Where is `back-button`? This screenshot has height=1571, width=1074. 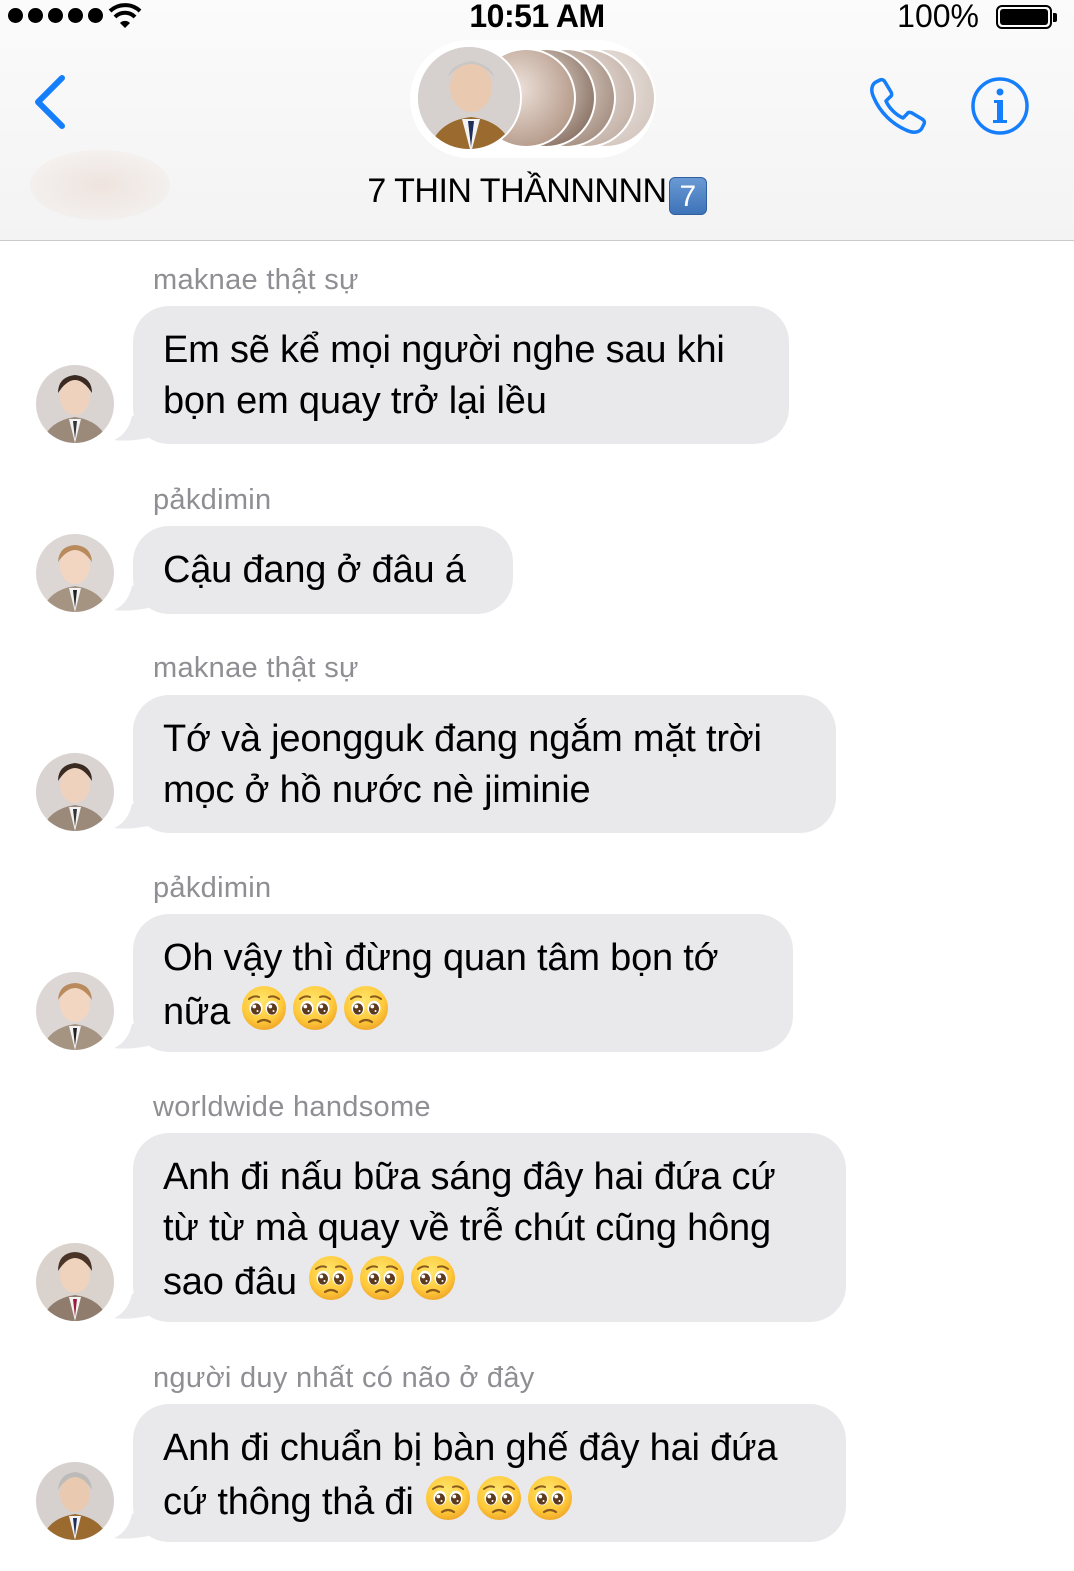 back-button is located at coordinates (53, 102).